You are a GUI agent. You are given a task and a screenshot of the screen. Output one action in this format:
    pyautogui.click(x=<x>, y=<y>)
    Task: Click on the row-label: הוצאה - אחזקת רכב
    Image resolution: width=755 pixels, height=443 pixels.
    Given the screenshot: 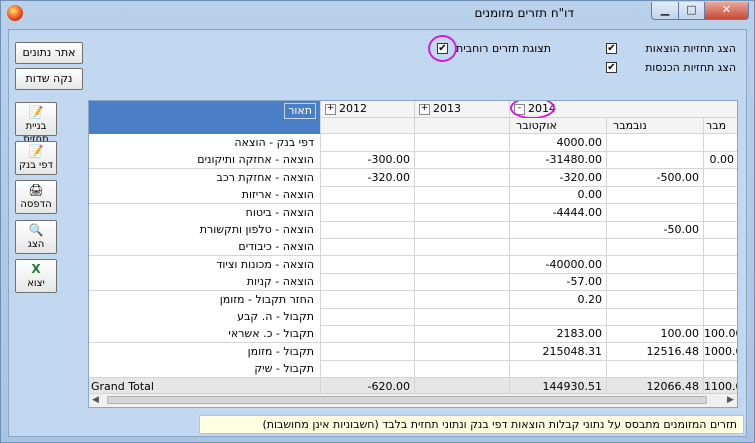 What is the action you would take?
    pyautogui.click(x=205, y=178)
    